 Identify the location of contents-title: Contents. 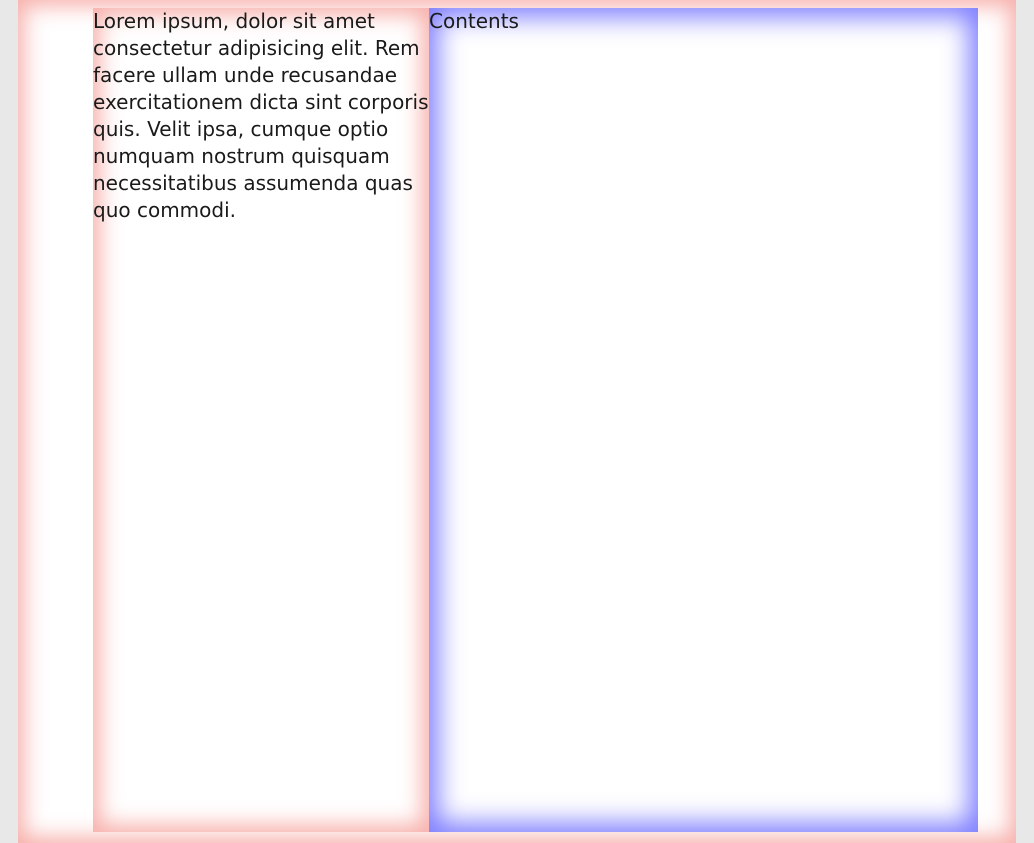
(474, 21).